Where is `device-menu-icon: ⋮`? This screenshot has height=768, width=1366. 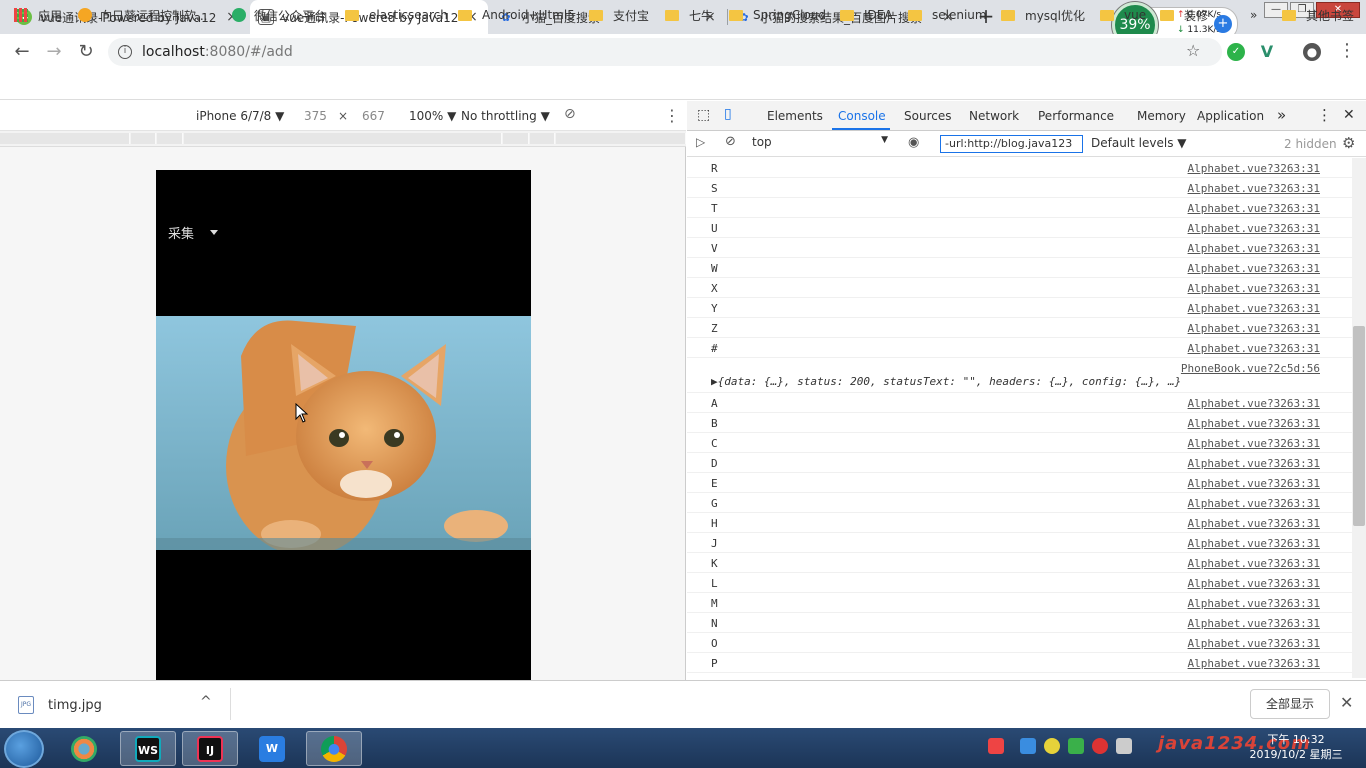 device-menu-icon: ⋮ is located at coordinates (672, 115).